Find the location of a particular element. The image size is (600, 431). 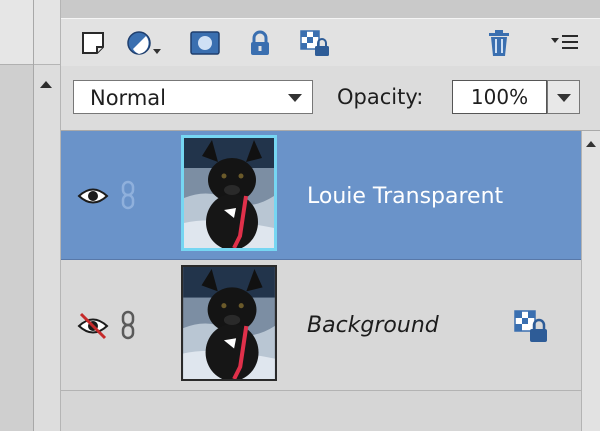

blend-mode-select: Normal is located at coordinates (193, 97).